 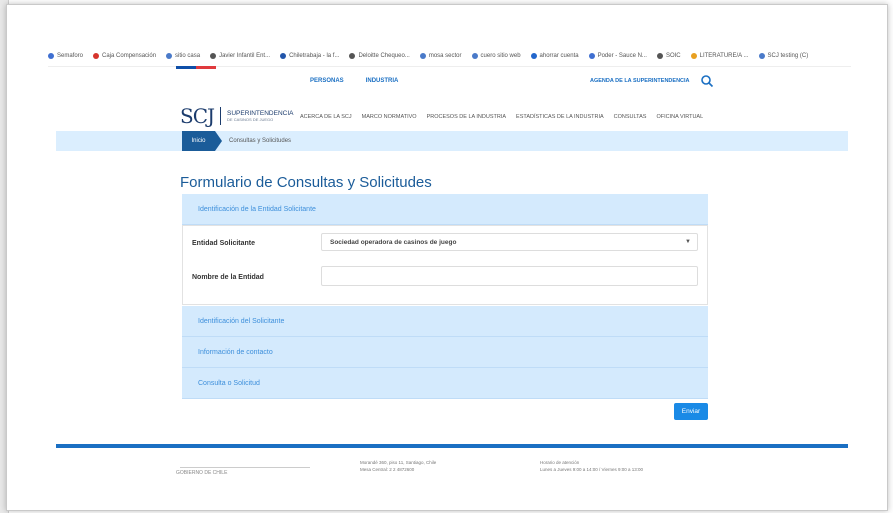 I want to click on chevron-down-icon: ▼, so click(x=688, y=242).